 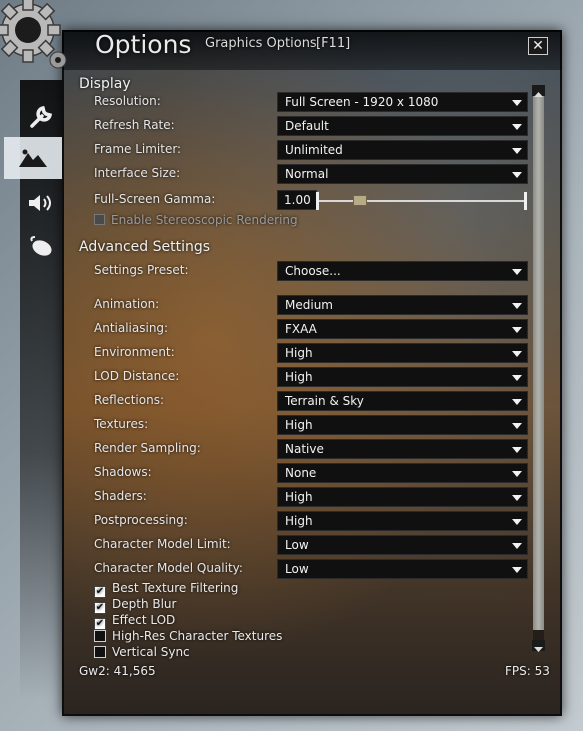 I want to click on tab-controls, so click(x=41, y=247).